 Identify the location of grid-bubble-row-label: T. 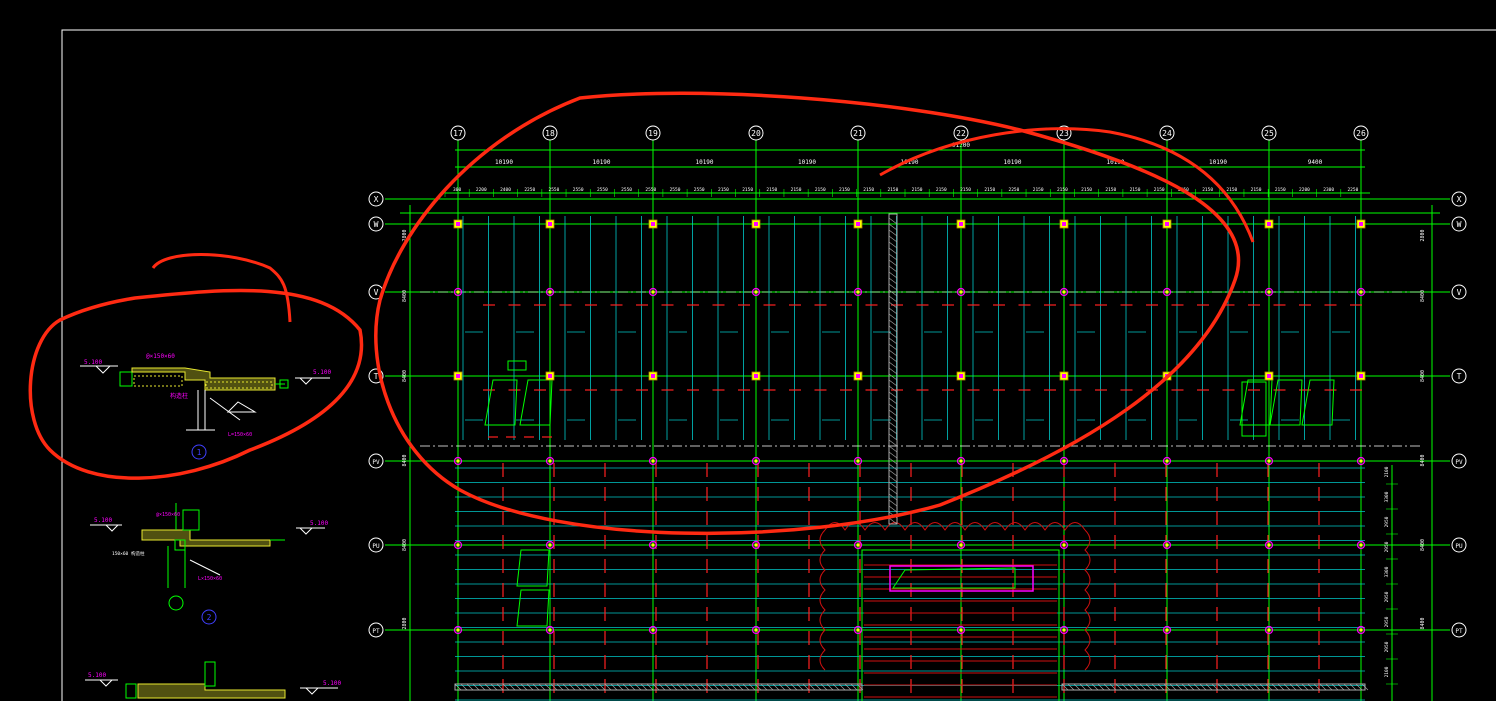
(1459, 376).